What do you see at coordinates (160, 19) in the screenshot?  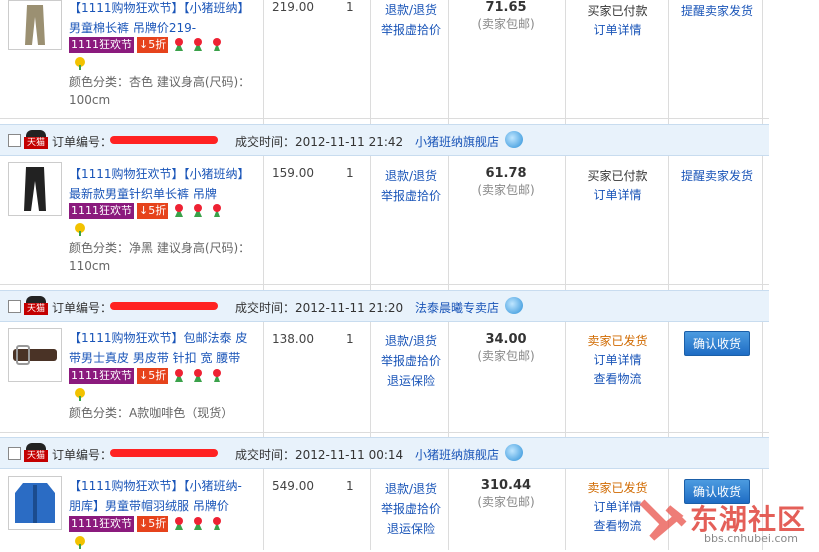 I see `product-title-link: 【1111购物狂欢节】【小猪班纳】男童棉长裤 吊牌价219-` at bounding box center [160, 19].